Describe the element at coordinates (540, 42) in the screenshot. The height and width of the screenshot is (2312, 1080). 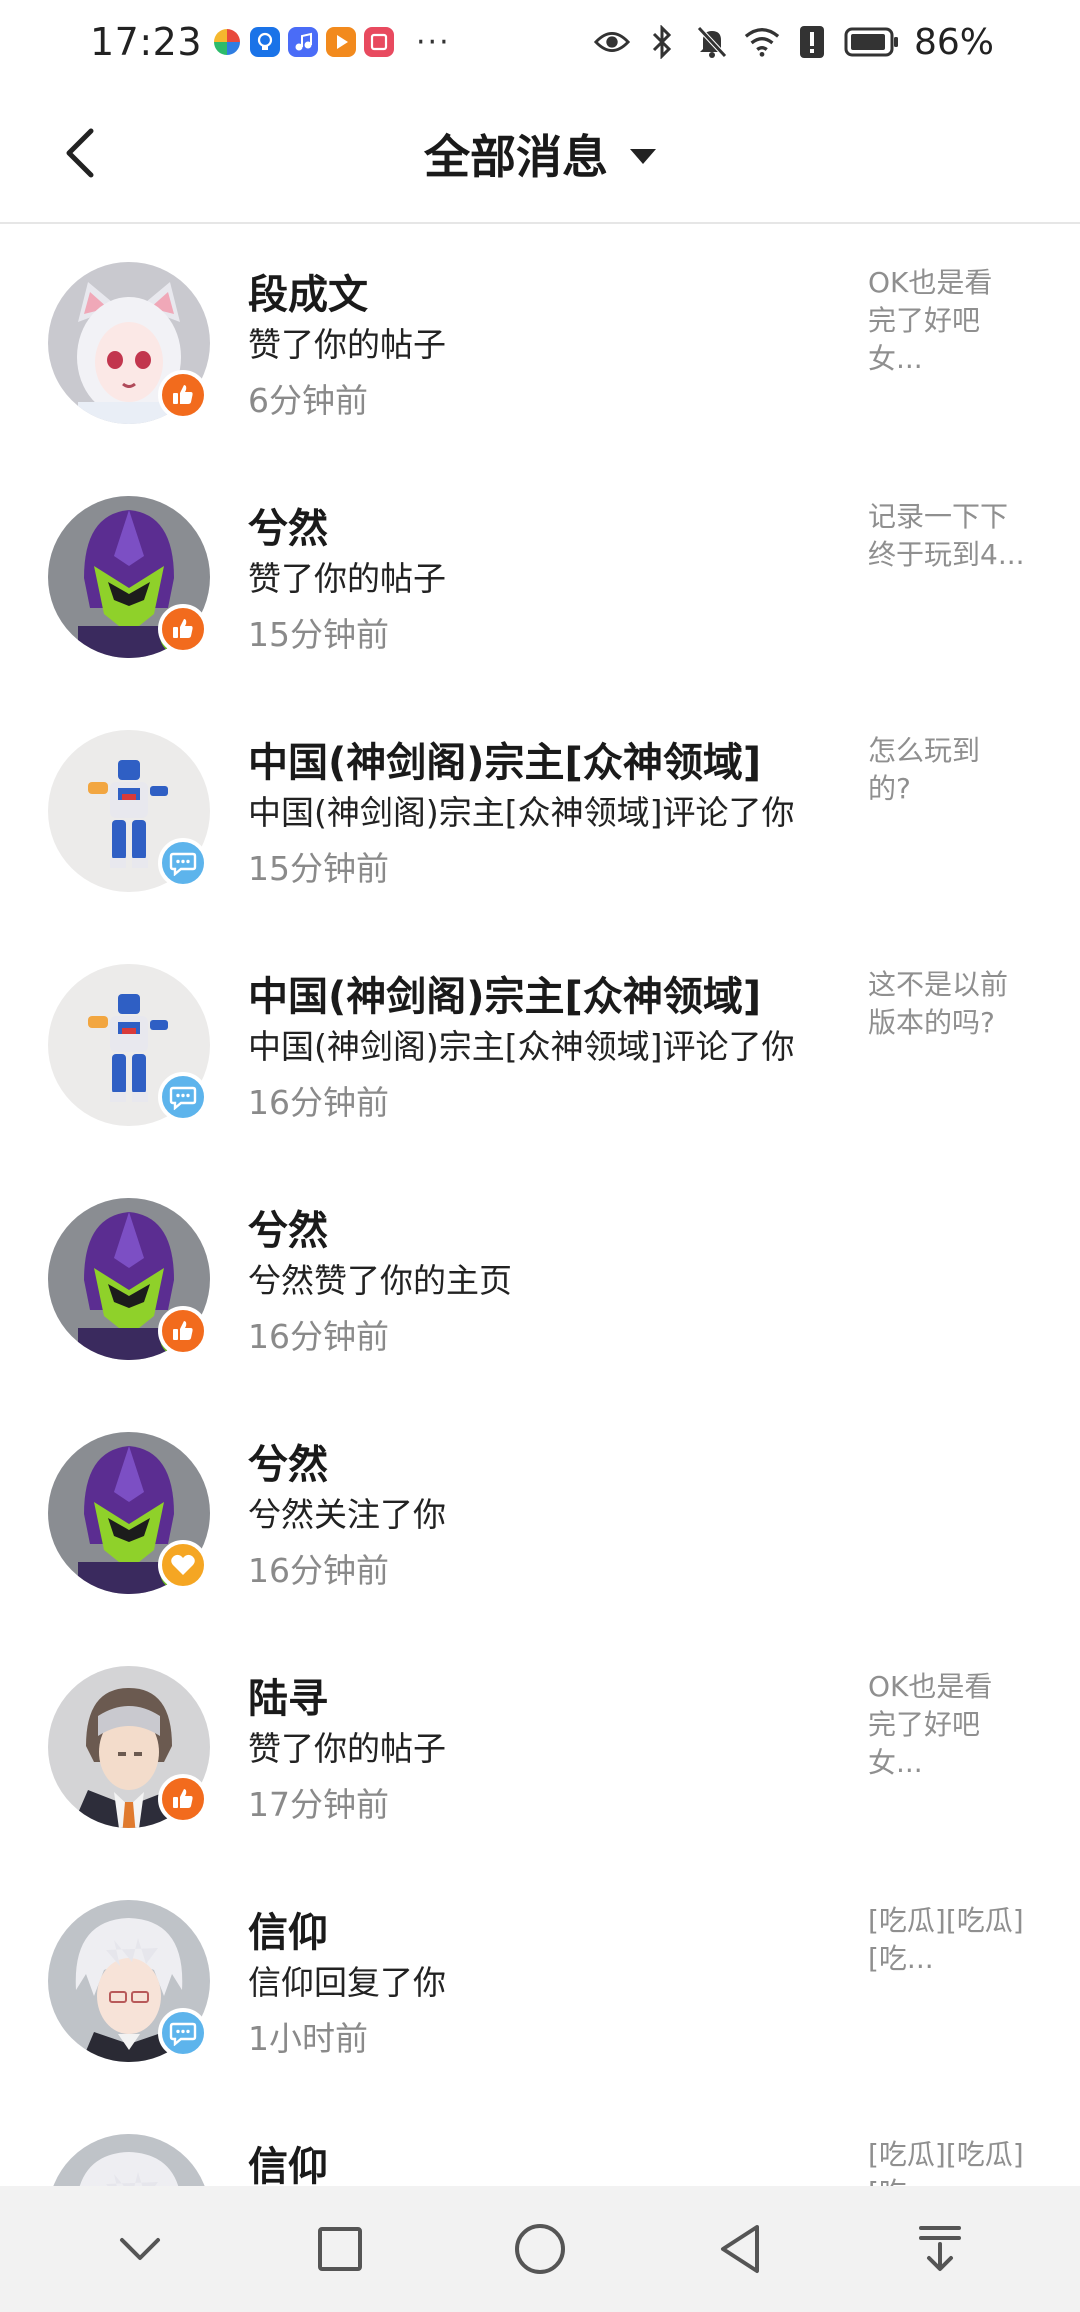
I see `status-bar: 17:23 ··· 86%` at that location.